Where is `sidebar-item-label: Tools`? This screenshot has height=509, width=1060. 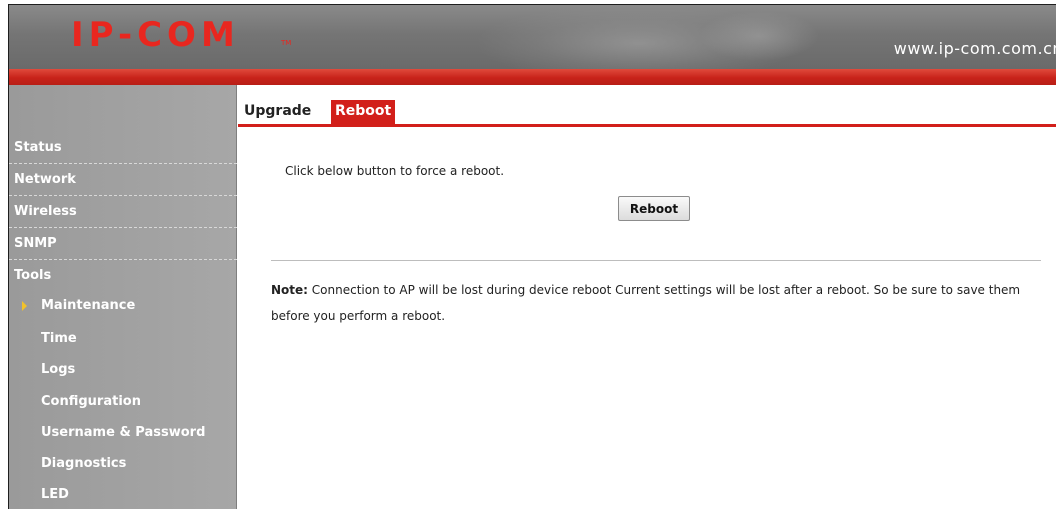
sidebar-item-label: Tools is located at coordinates (33, 275).